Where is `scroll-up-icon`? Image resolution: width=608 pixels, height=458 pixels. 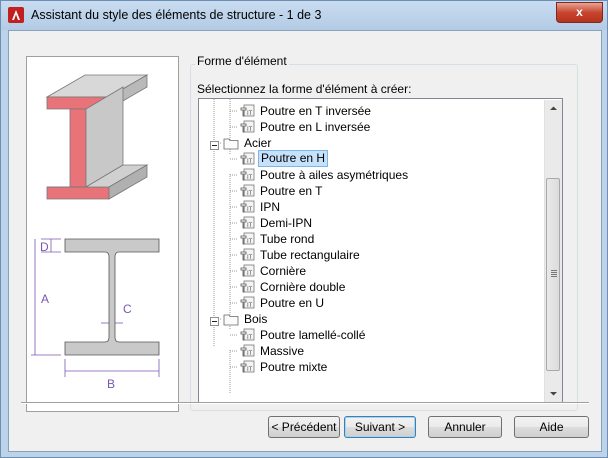 scroll-up-icon is located at coordinates (553, 108).